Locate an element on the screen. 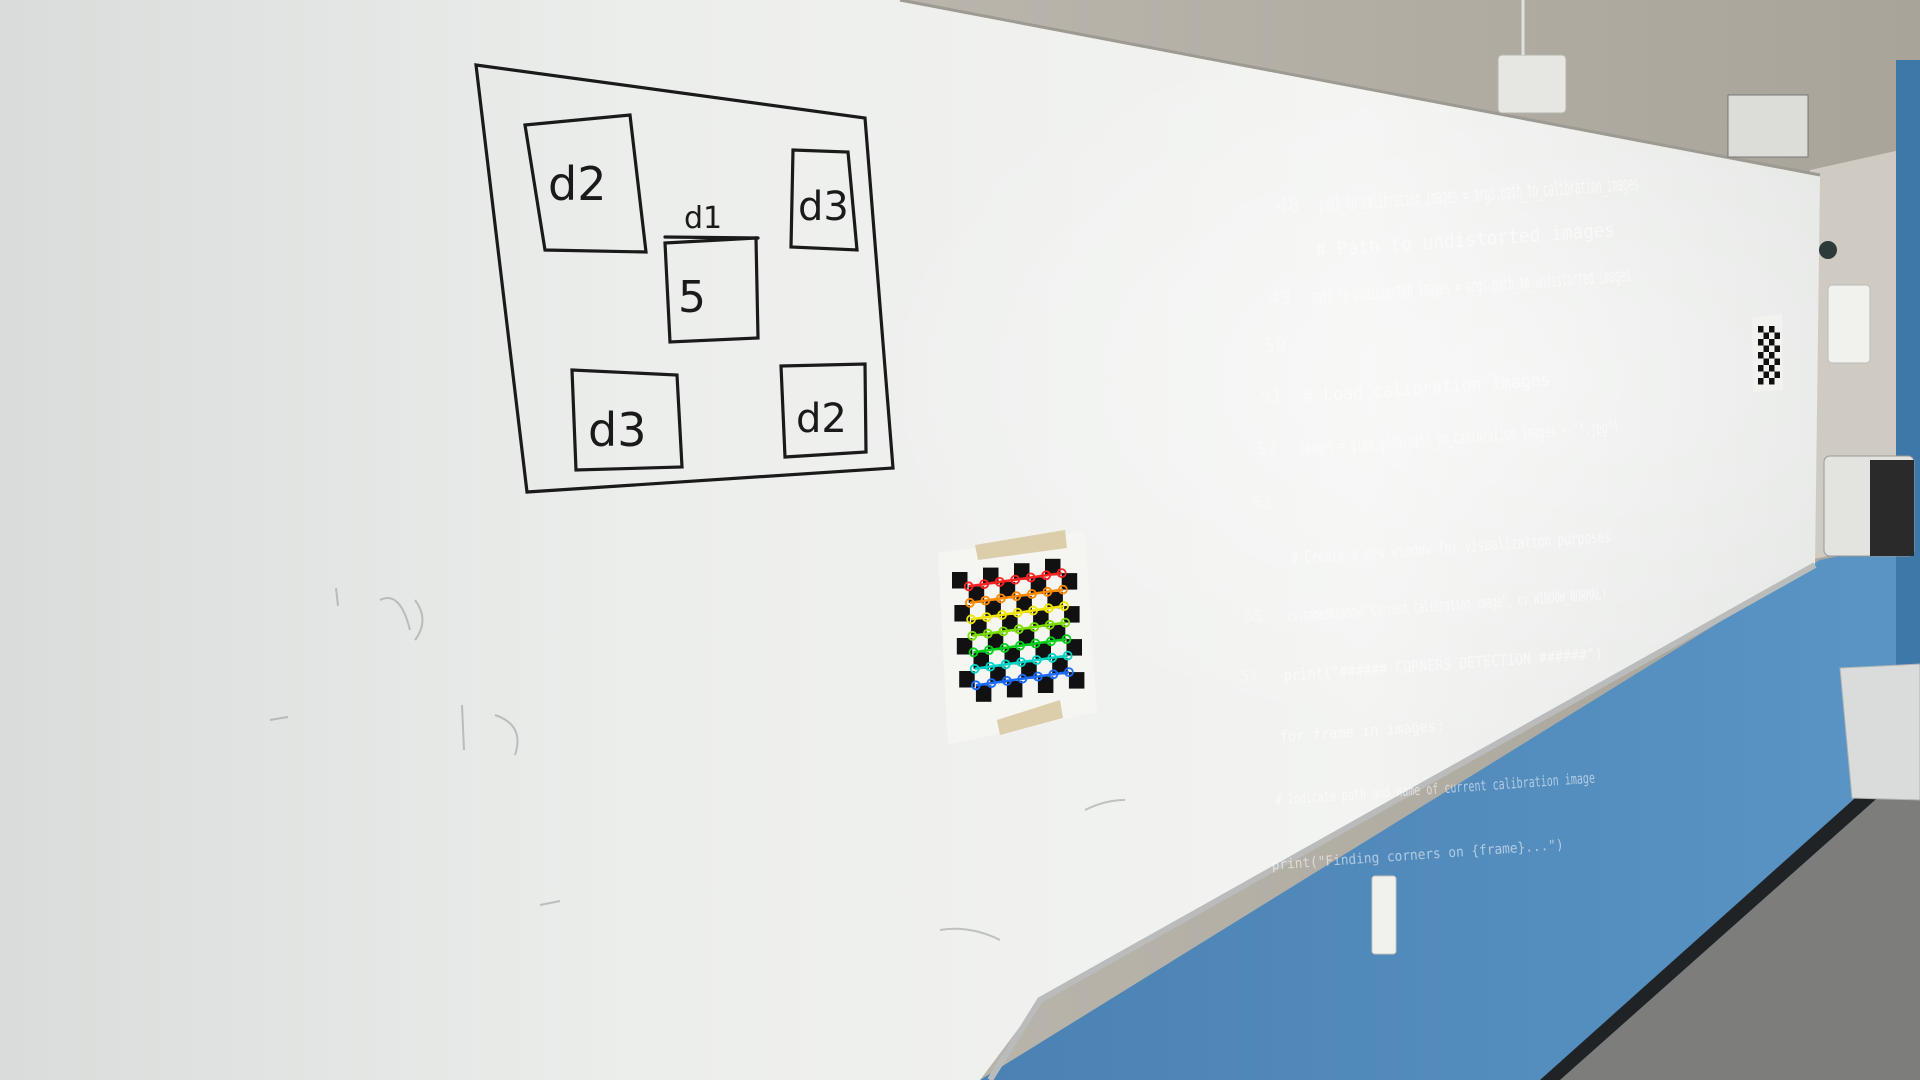 This screenshot has height=1080, width=1920. door-frame is located at coordinates (1908, 370).